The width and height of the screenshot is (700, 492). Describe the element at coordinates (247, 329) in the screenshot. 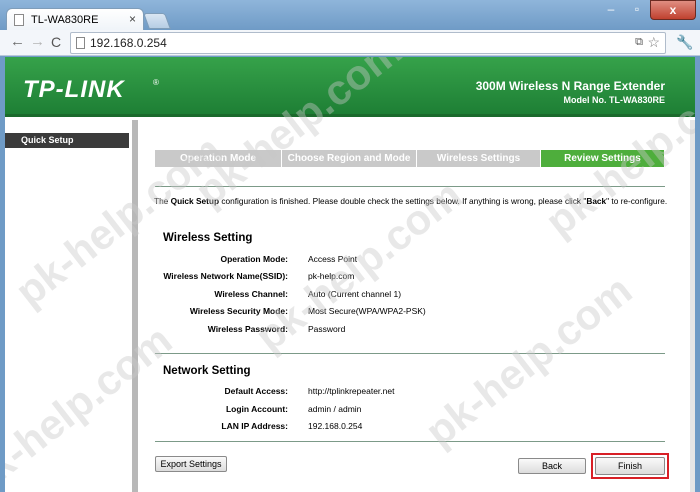

I see `row-label: Wireless Password:` at that location.